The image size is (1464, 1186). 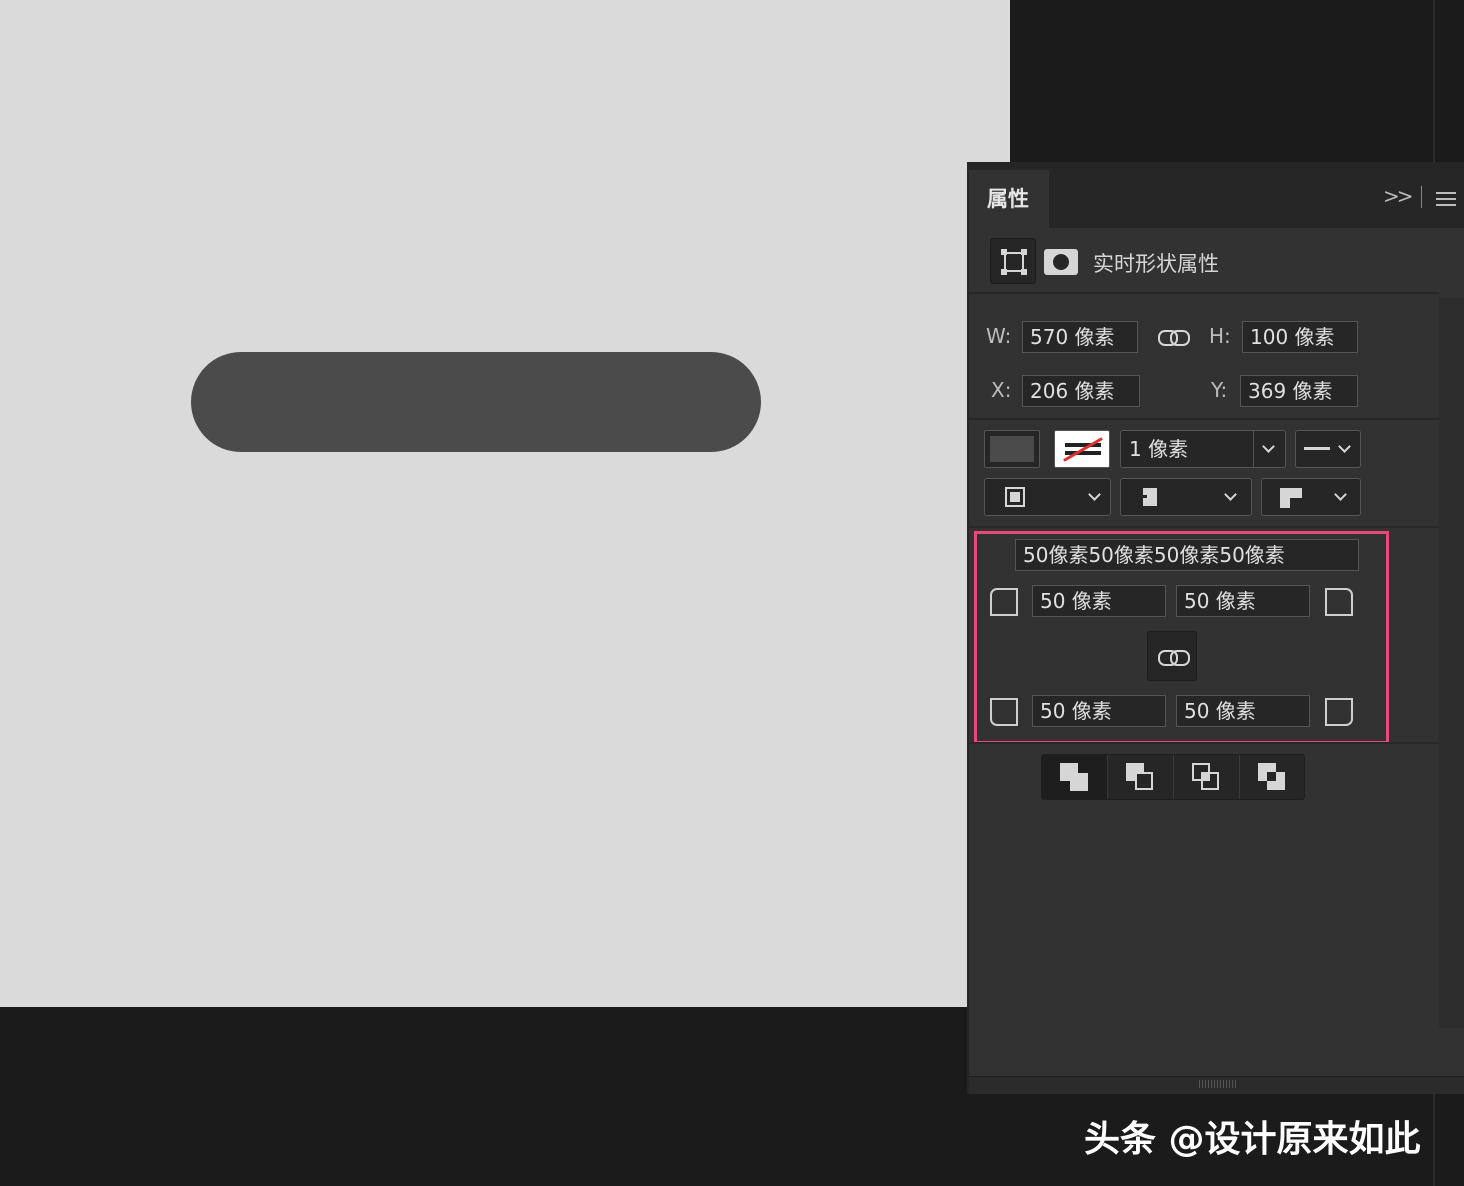 What do you see at coordinates (1099, 711) in the screenshot?
I see `bottom-left-radius-input: 50 像素` at bounding box center [1099, 711].